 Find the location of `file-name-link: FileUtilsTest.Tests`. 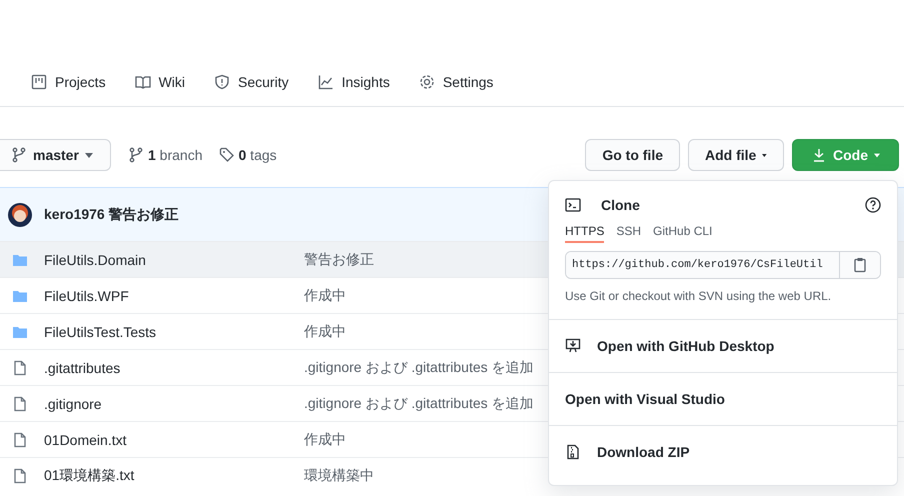

file-name-link: FileUtilsTest.Tests is located at coordinates (174, 332).